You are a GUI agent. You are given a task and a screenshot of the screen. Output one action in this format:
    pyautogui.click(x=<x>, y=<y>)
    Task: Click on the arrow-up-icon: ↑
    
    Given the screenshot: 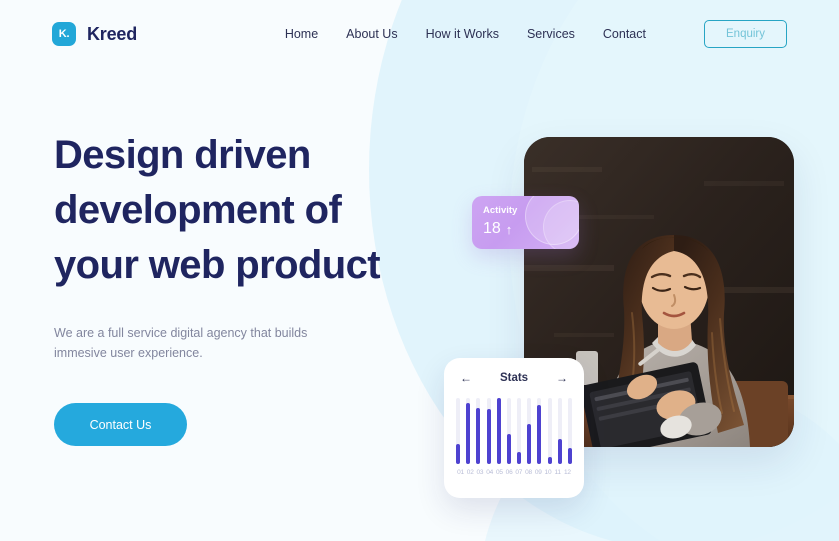 What is the action you would take?
    pyautogui.click(x=509, y=229)
    